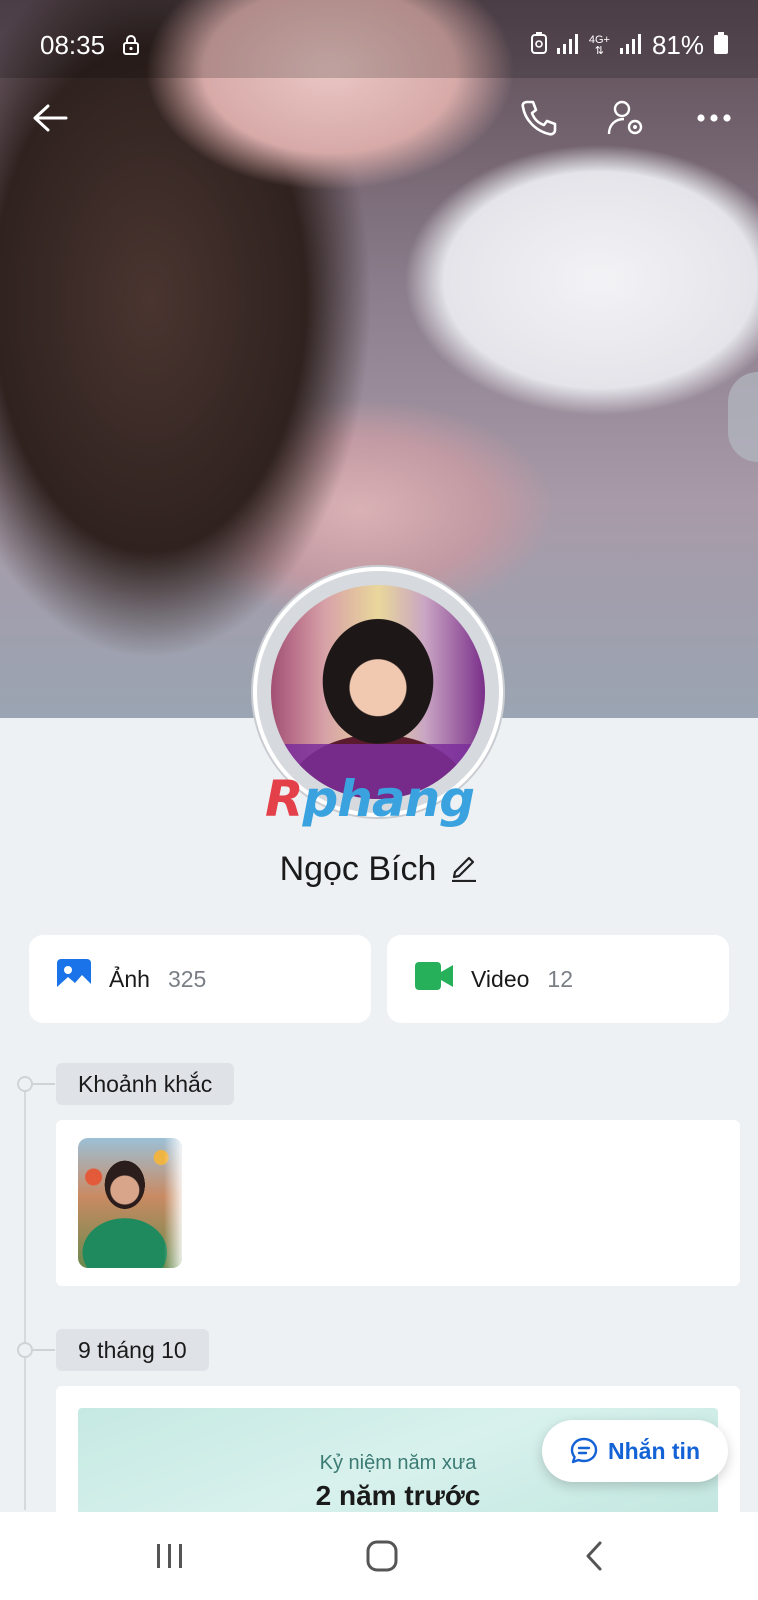  Describe the element at coordinates (358, 869) in the screenshot. I see `profile-name: Ngọc Bích` at that location.